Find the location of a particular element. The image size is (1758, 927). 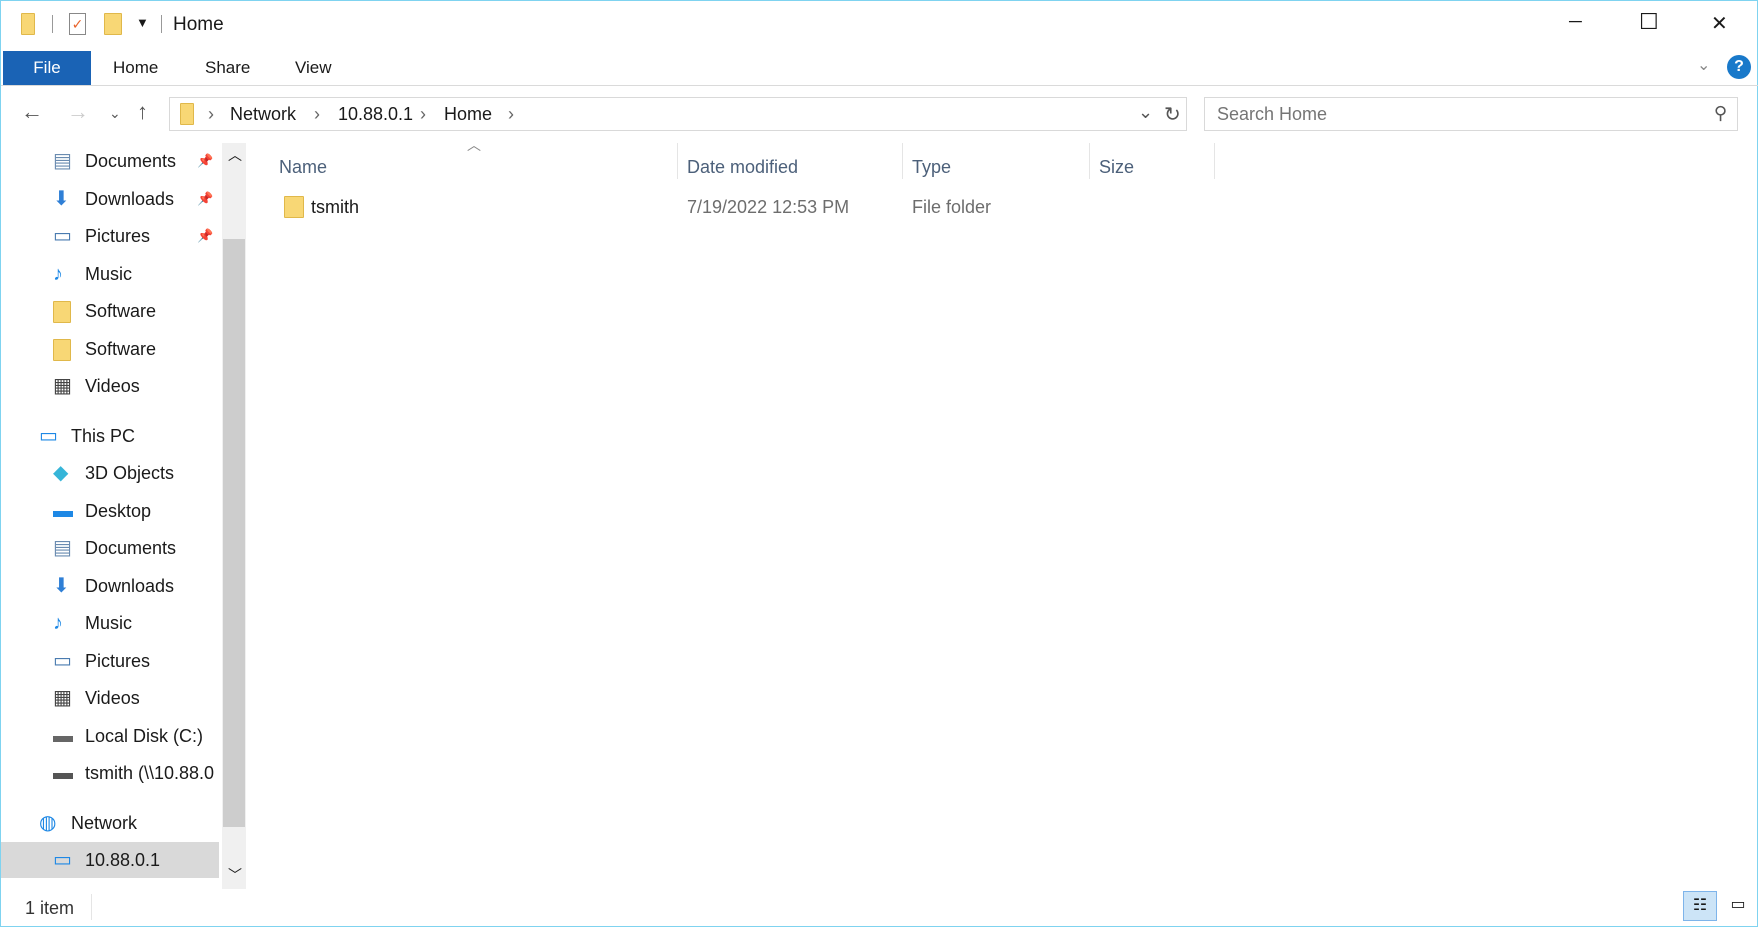

details-view-button: ☷ is located at coordinates (1700, 906).